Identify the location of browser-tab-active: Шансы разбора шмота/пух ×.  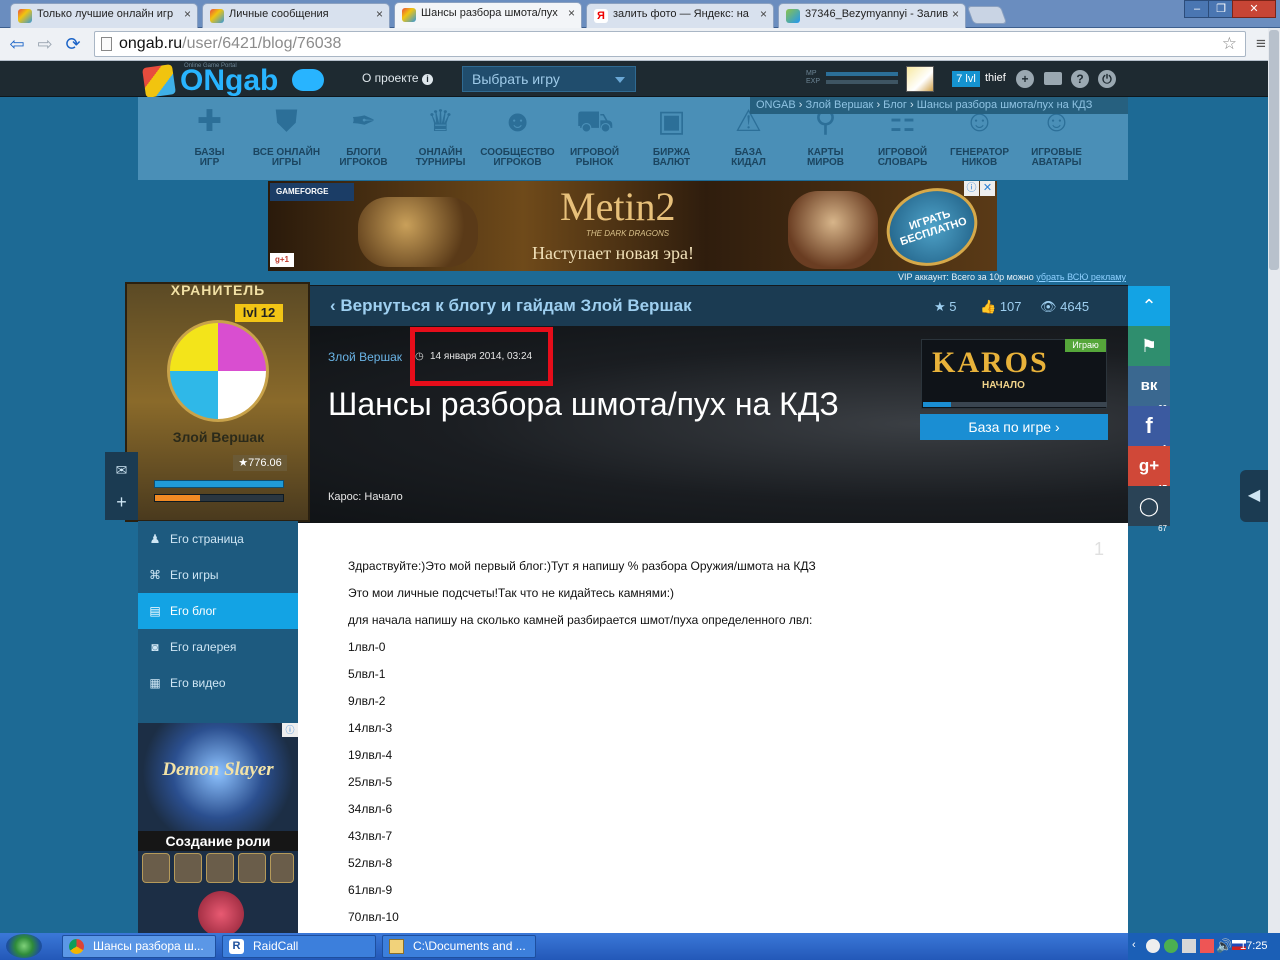
(488, 15).